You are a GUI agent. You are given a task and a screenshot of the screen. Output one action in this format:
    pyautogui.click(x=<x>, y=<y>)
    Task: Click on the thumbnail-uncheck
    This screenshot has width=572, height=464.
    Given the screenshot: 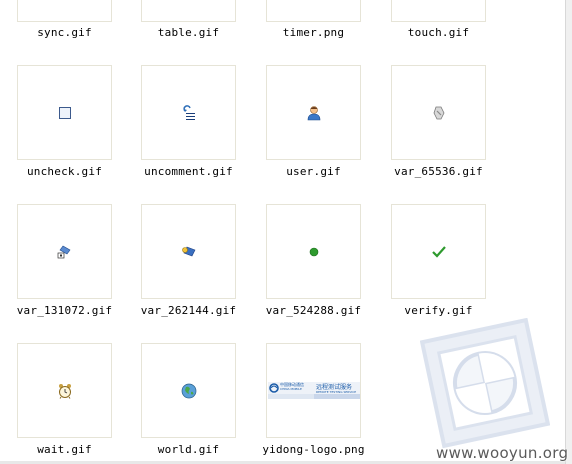 What is the action you would take?
    pyautogui.click(x=64, y=112)
    